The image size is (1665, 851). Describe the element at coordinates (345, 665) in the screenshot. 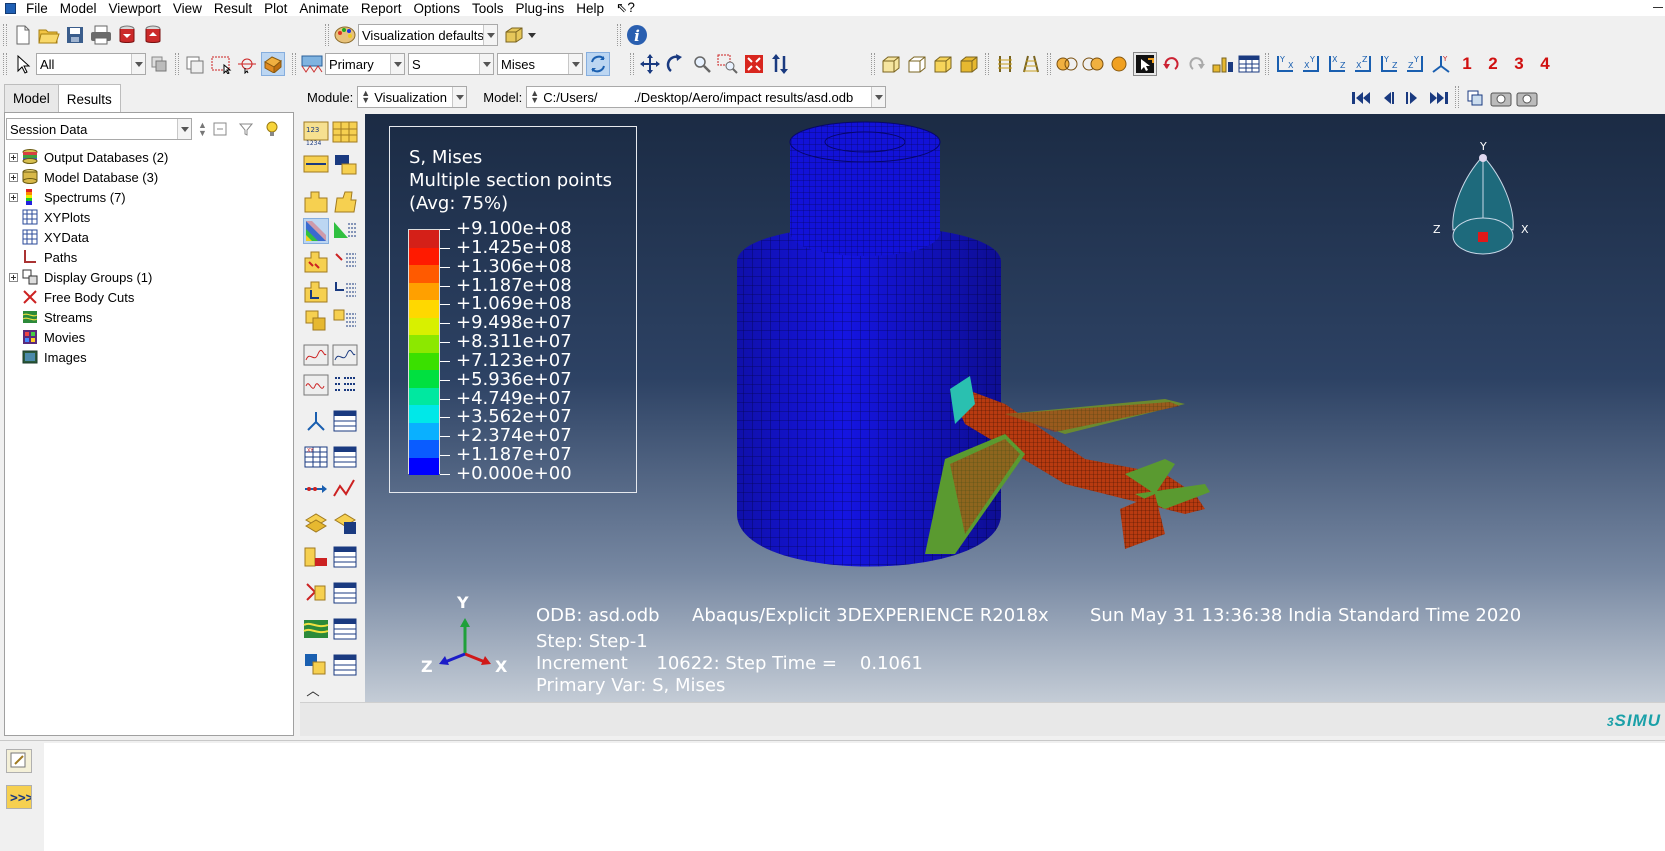

I see `viewport-manager-icon` at that location.